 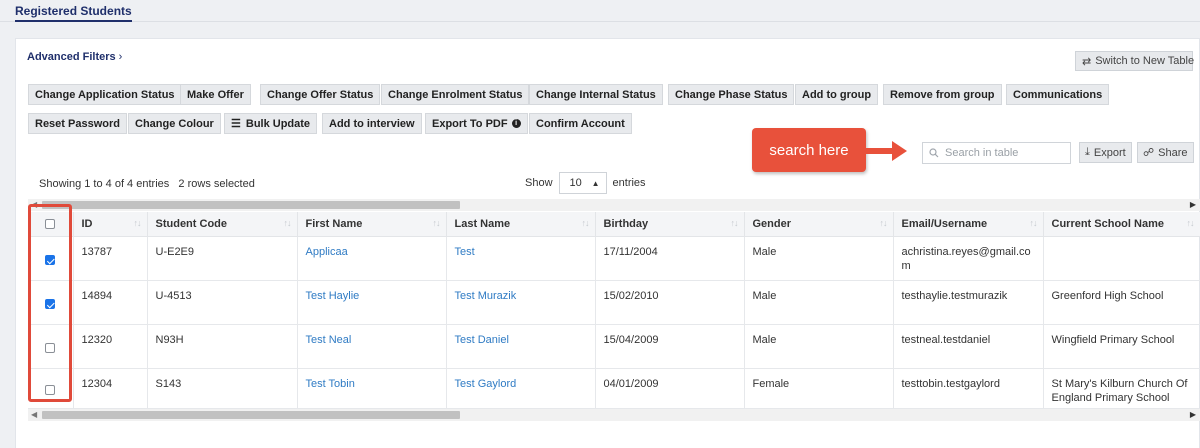 What do you see at coordinates (470, 123) in the screenshot?
I see `export-pdf-label: Export To PDF` at bounding box center [470, 123].